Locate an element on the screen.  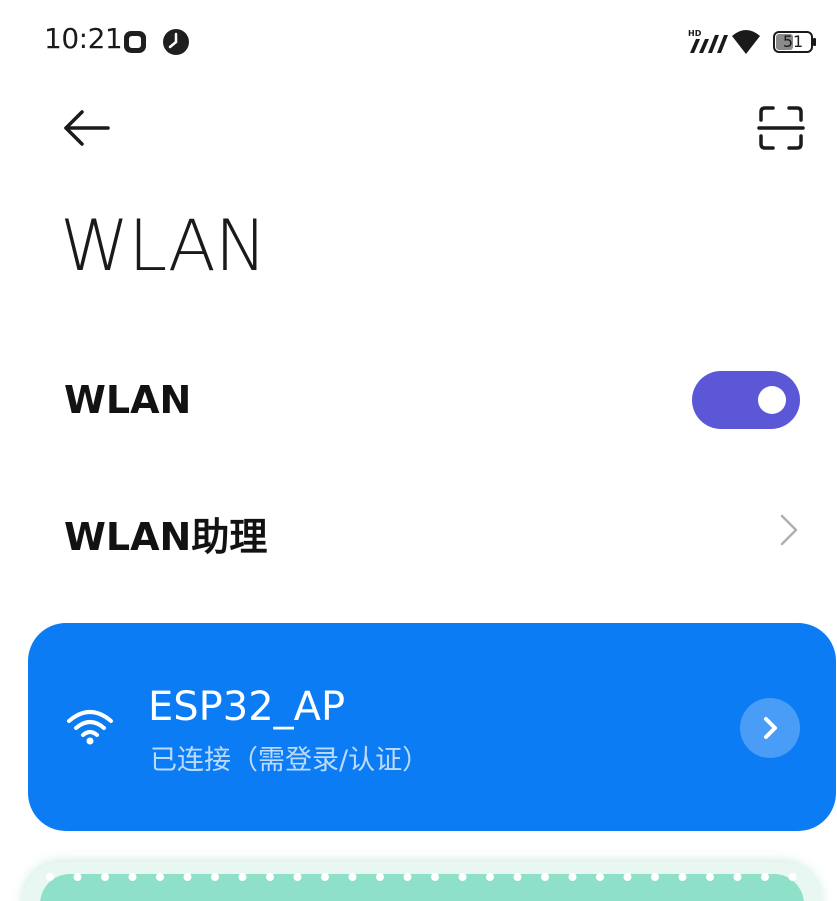
dot-pattern-decoration is located at coordinates (421, 877).